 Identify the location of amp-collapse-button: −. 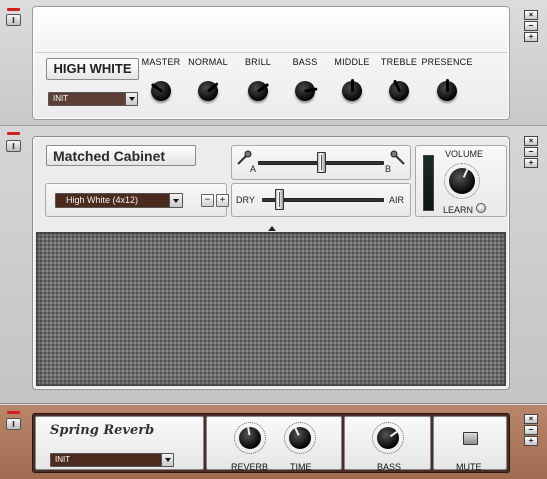
(531, 26).